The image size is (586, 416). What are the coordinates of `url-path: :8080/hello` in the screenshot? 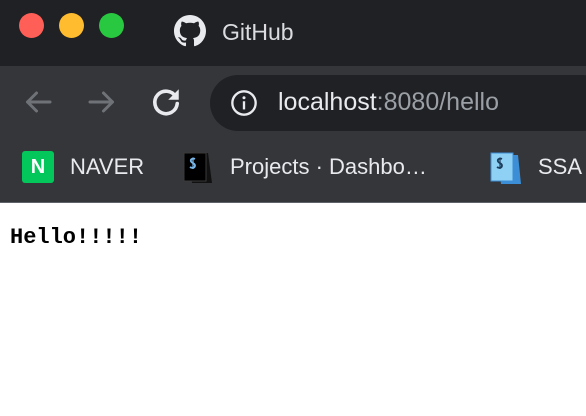 It's located at (437, 102).